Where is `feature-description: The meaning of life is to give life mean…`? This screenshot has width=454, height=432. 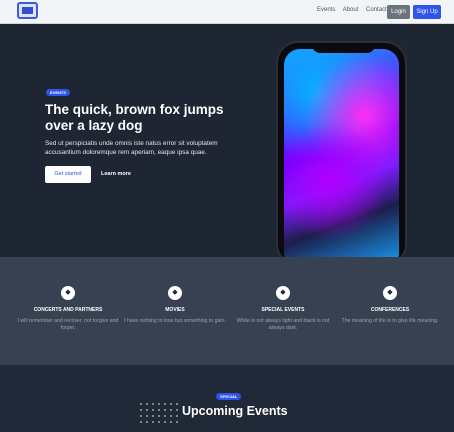 feature-description: The meaning of life is to give life mean… is located at coordinates (390, 321).